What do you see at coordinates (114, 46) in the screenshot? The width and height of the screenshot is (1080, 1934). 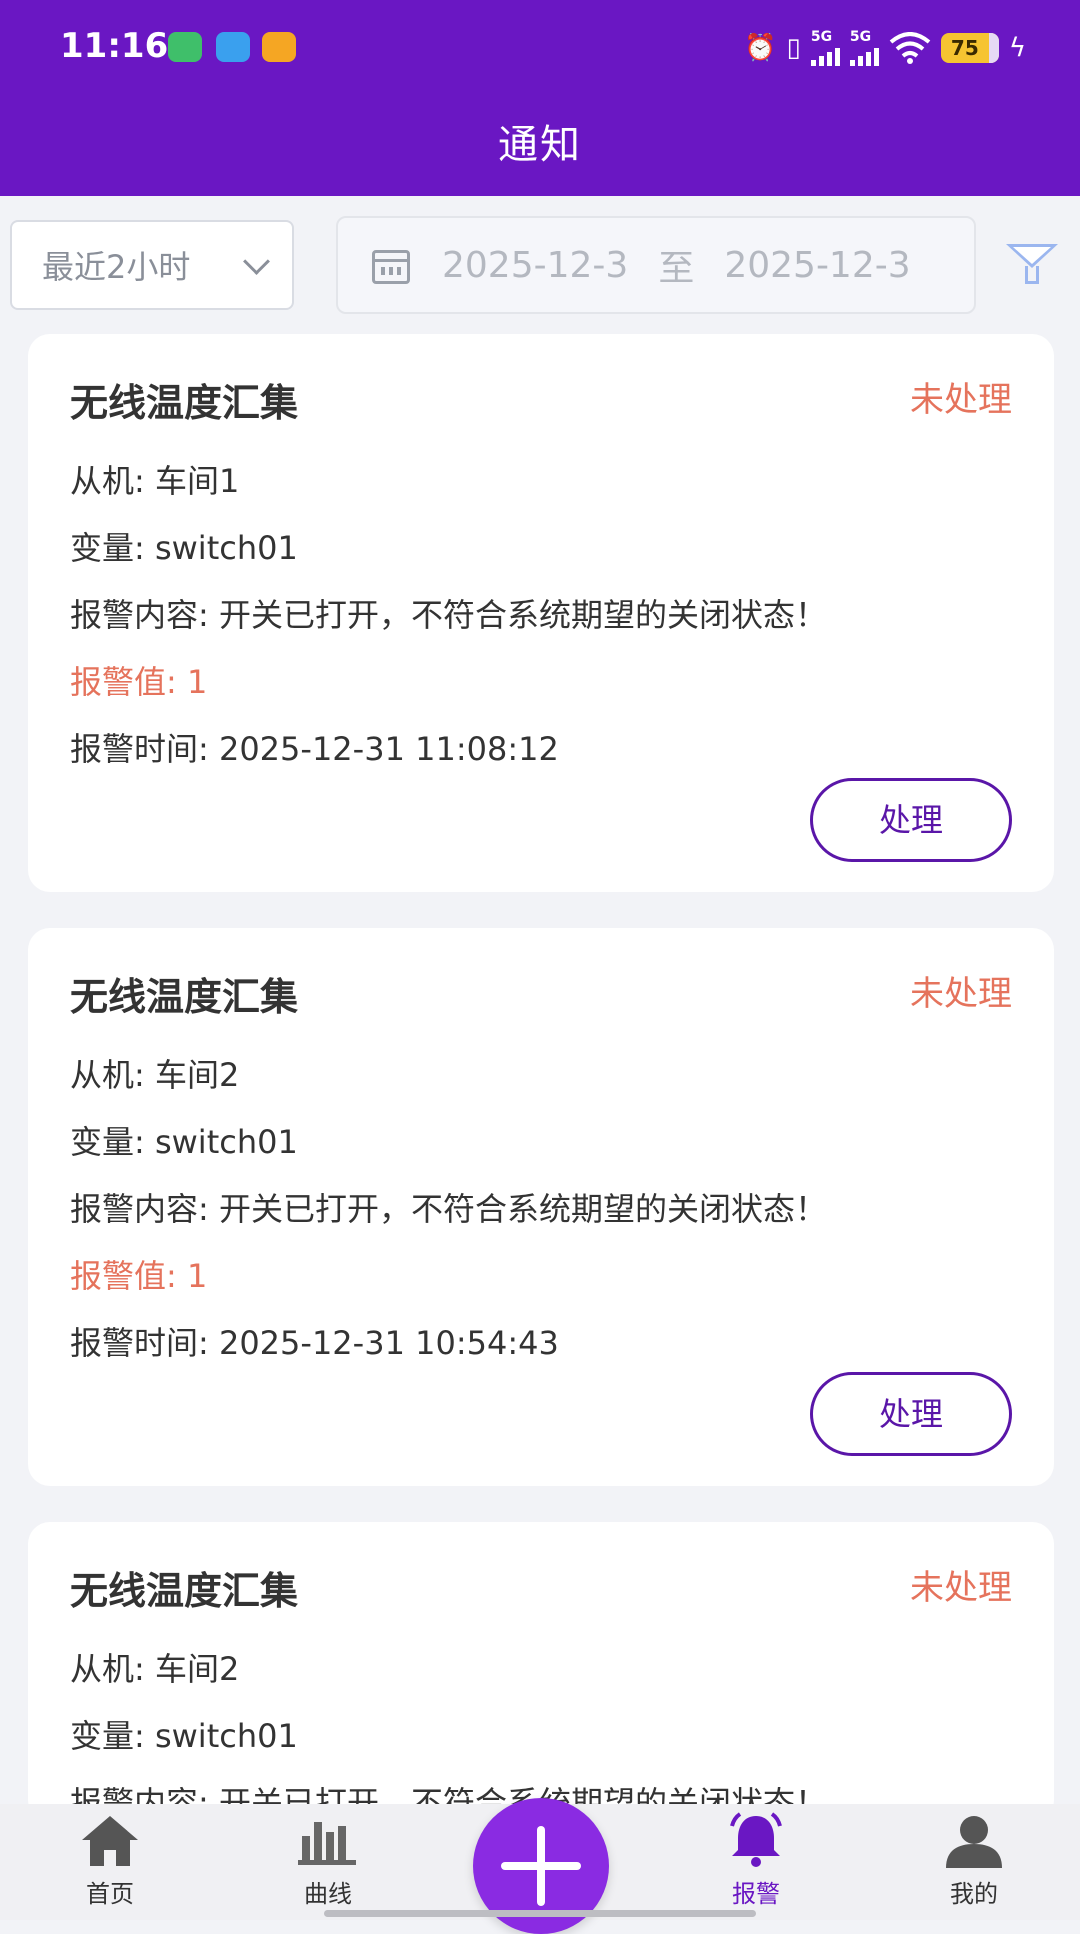 I see `status-time: 11:16` at bounding box center [114, 46].